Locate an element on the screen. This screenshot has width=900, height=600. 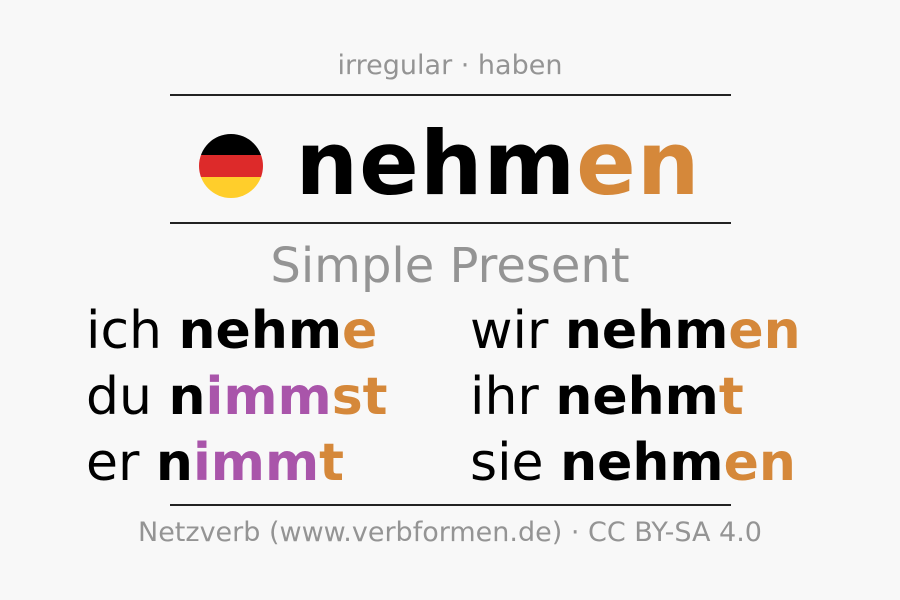
conjugation-row-wir: wir nehmen is located at coordinates (635, 331).